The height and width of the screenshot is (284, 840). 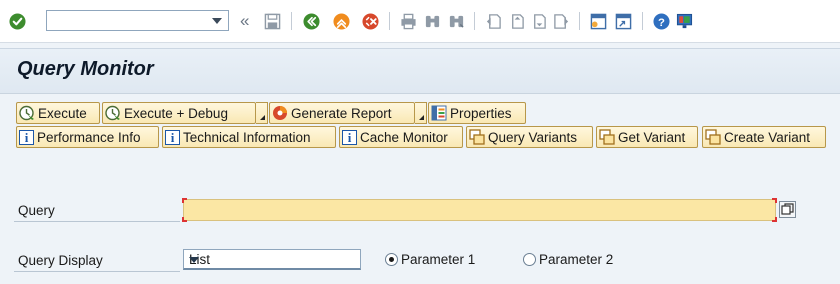 What do you see at coordinates (97, 271) in the screenshot?
I see `query-display-label-underline` at bounding box center [97, 271].